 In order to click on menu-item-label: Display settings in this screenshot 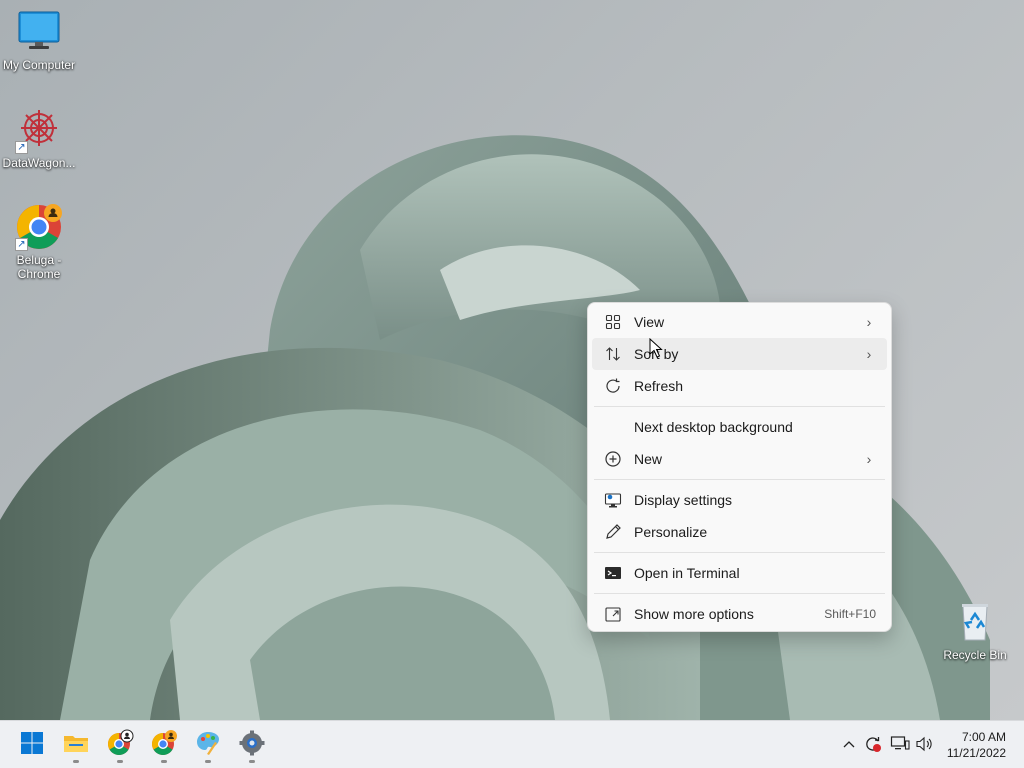, I will do `click(683, 500)`.